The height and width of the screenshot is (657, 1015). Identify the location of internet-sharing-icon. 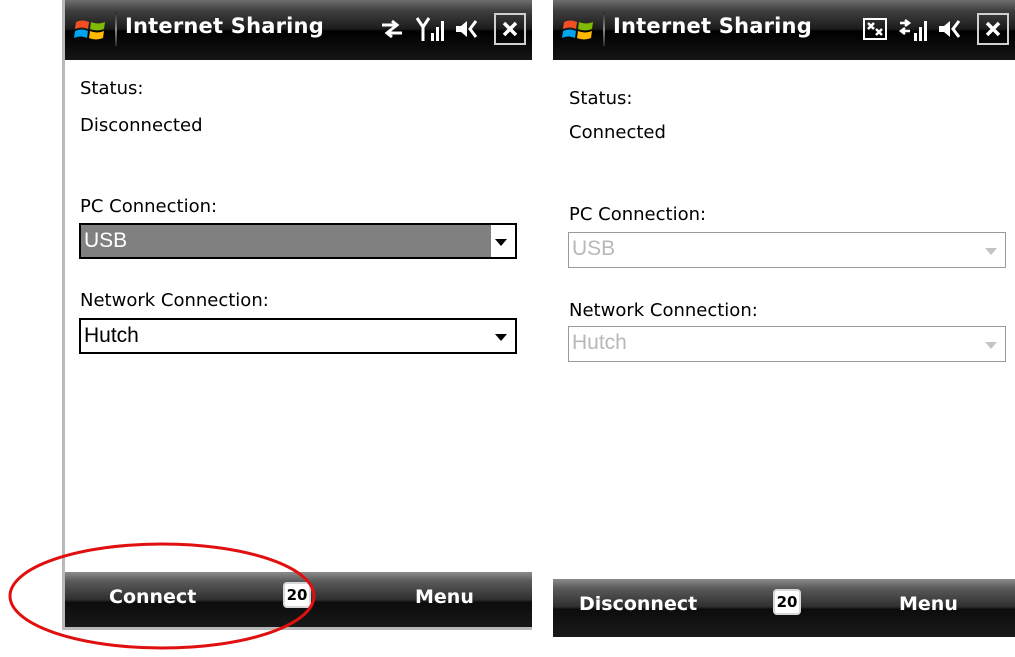
(875, 29).